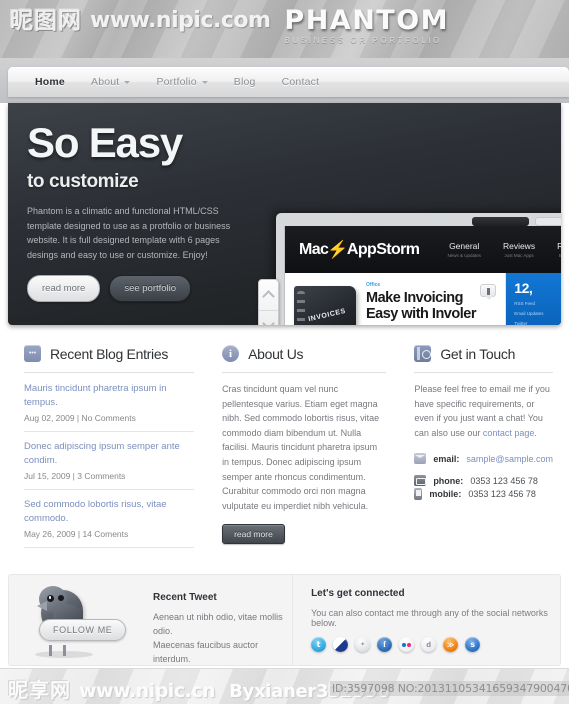  I want to click on mobile-label: mobile:, so click(445, 494).